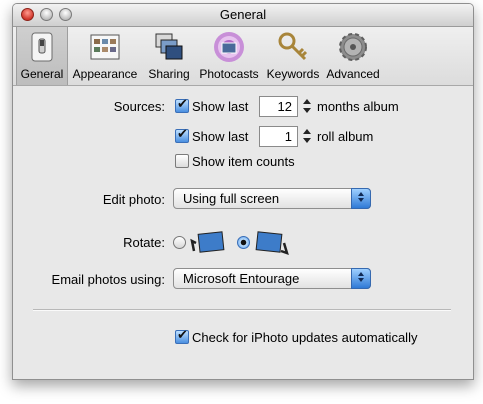 This screenshot has height=404, width=483. I want to click on tab-photocasts-label: Photocasts, so click(229, 74).